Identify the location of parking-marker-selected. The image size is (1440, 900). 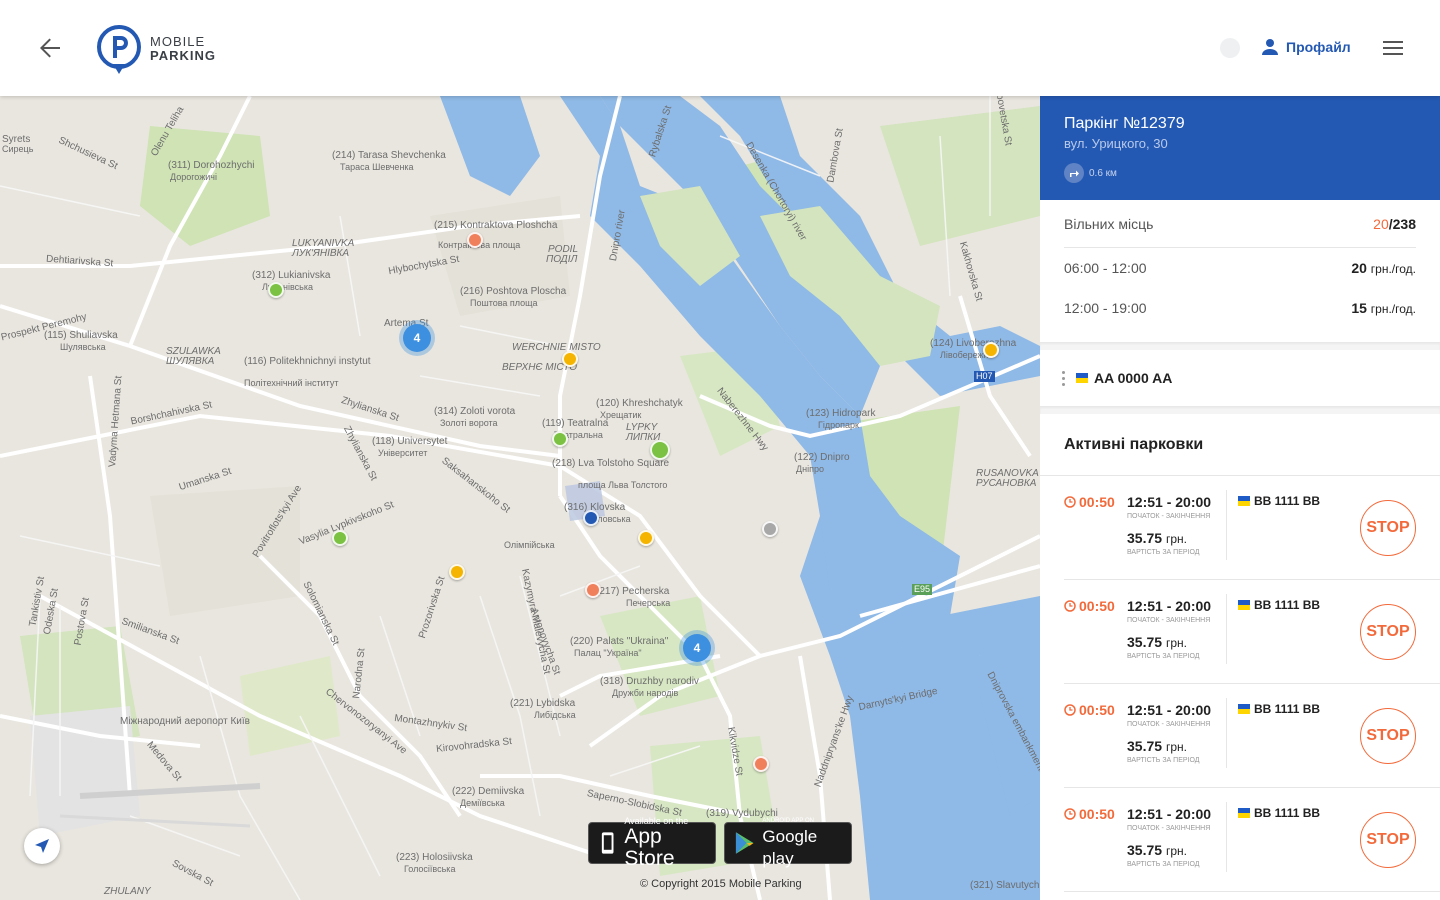
(660, 450).